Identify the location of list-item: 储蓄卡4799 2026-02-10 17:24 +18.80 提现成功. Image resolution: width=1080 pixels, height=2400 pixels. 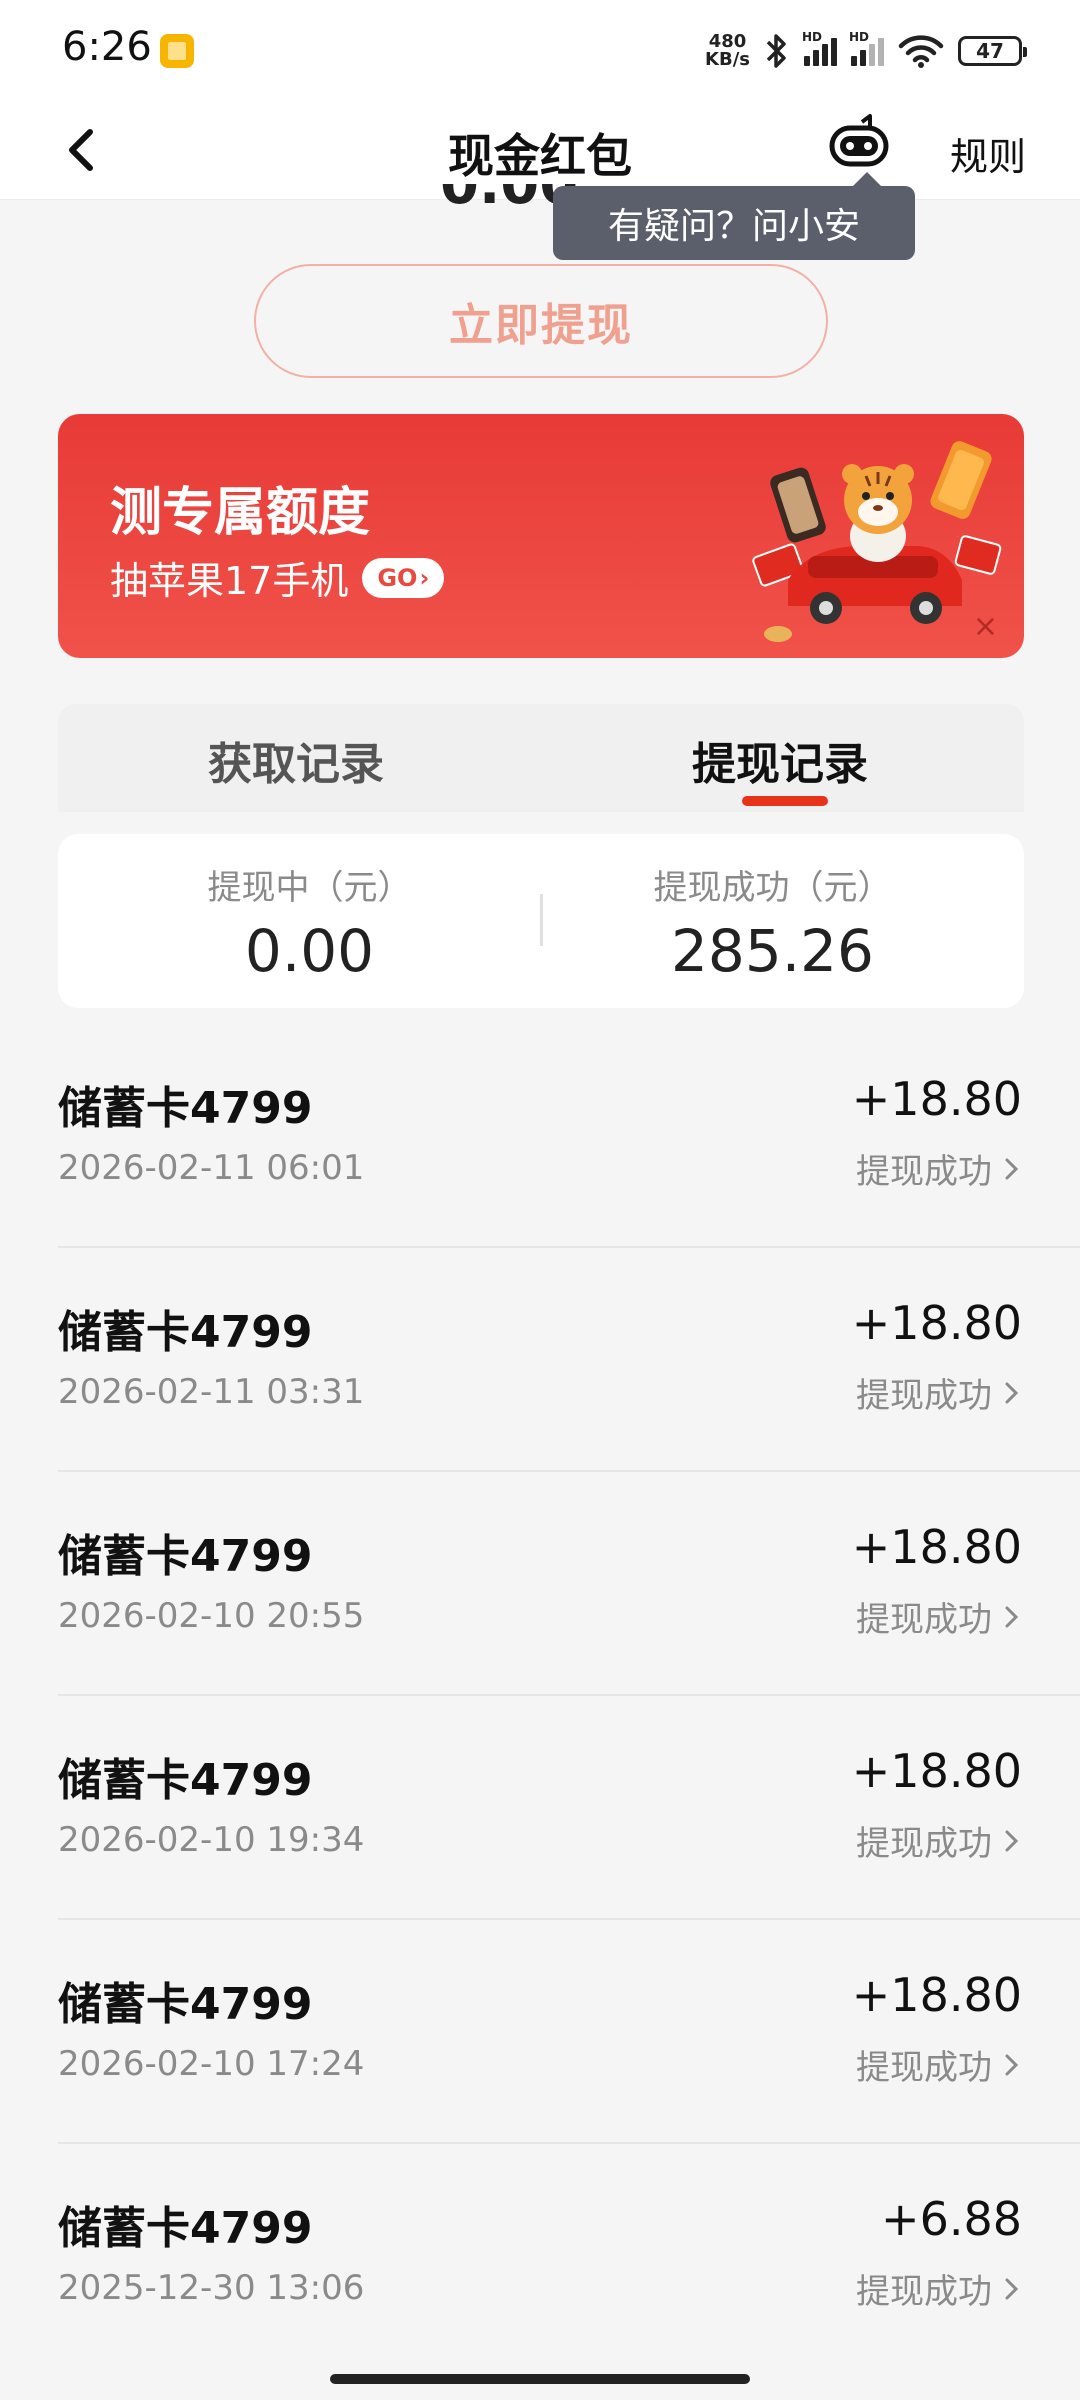
(540, 2032).